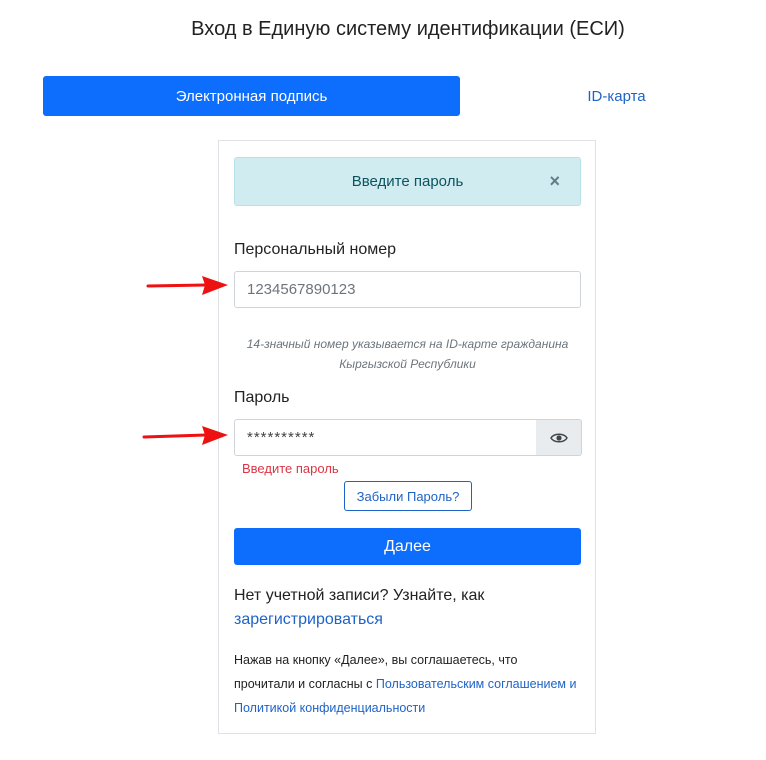 Image resolution: width=766 pixels, height=760 pixels. Describe the element at coordinates (554, 181) in the screenshot. I see `close-icon: ×` at that location.